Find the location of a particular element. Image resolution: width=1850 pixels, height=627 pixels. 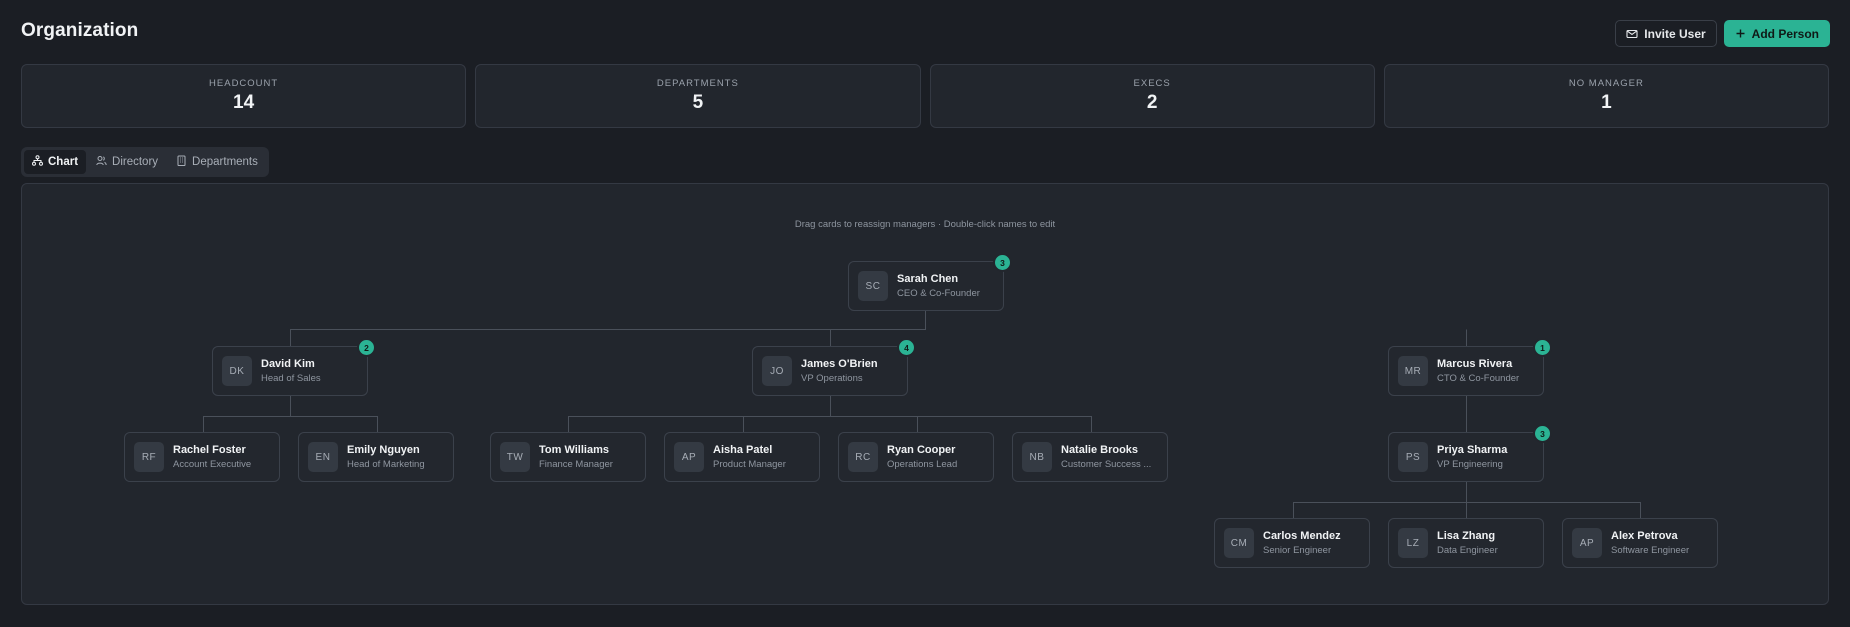

person-name: Emily Nguyen is located at coordinates (400, 450).